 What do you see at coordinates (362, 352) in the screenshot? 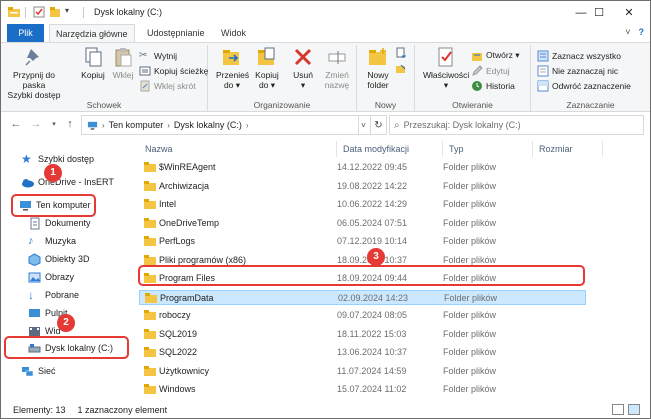
I see `file-row: SQL2022 13.06.2024 10:37 Folder plików` at bounding box center [362, 352].